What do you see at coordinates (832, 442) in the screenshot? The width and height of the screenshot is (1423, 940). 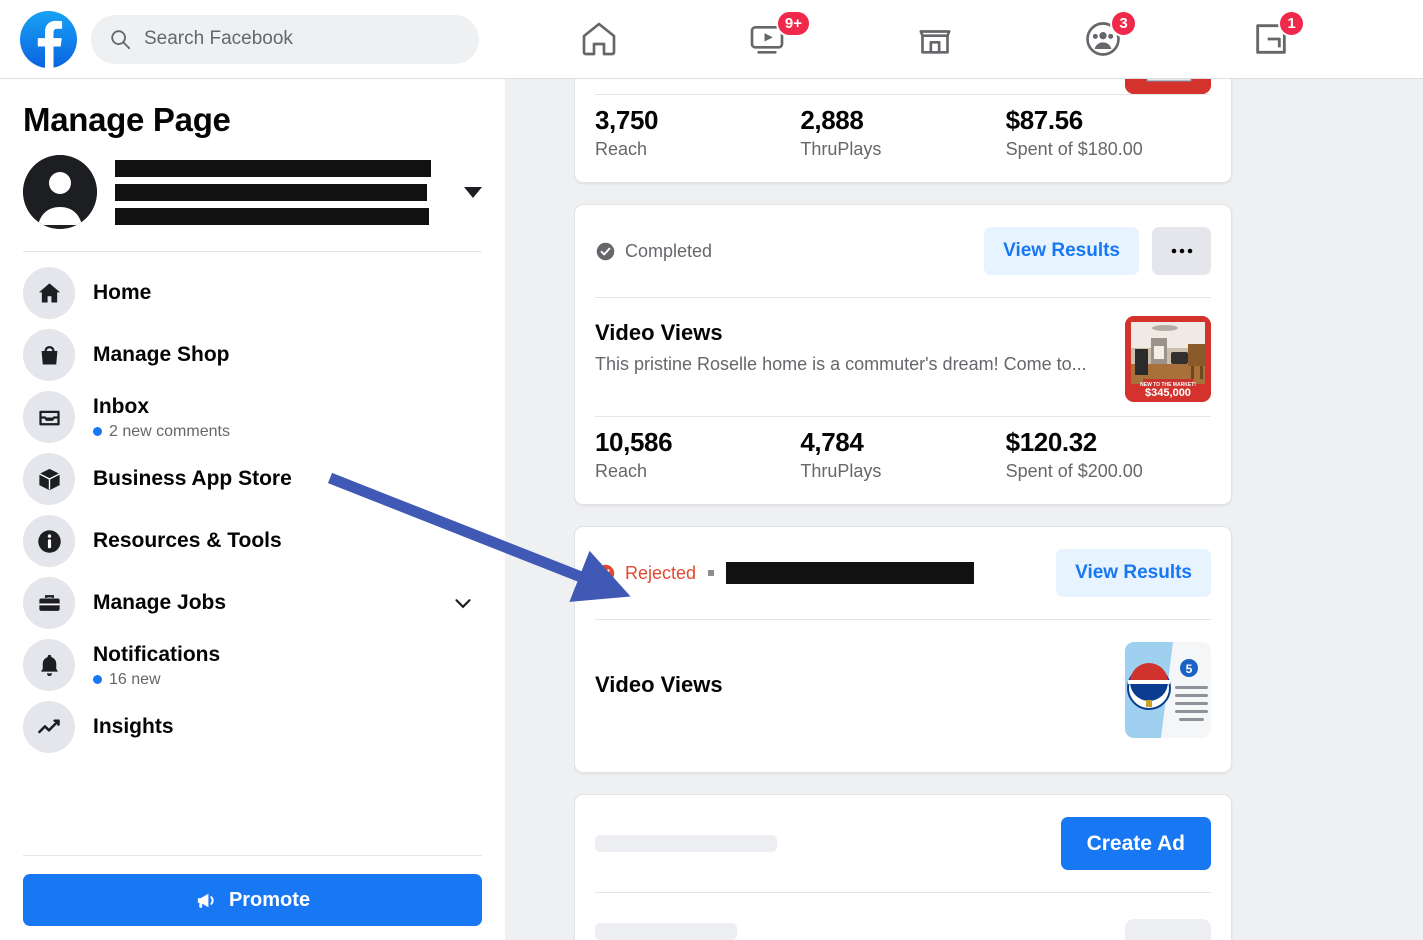 I see `stat-value: 4,784` at bounding box center [832, 442].